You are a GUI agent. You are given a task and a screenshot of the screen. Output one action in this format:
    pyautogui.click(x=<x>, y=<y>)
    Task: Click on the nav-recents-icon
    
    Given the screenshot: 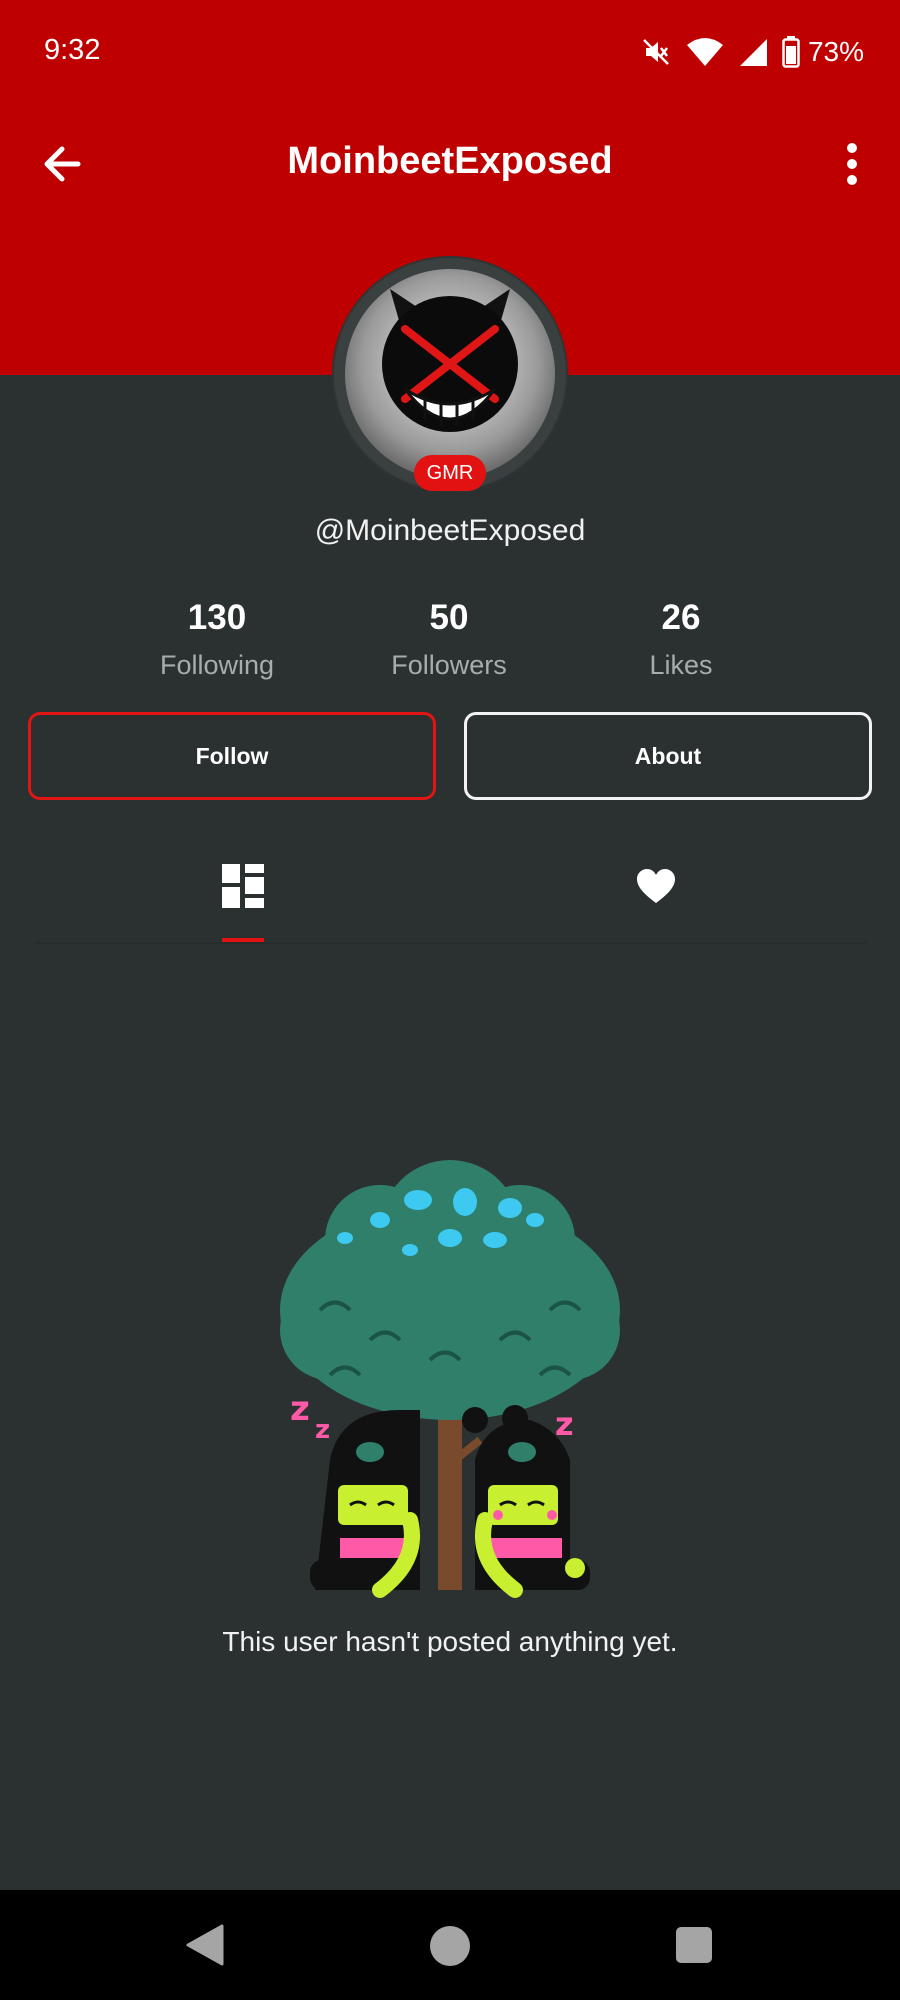 What is the action you would take?
    pyautogui.click(x=694, y=1945)
    